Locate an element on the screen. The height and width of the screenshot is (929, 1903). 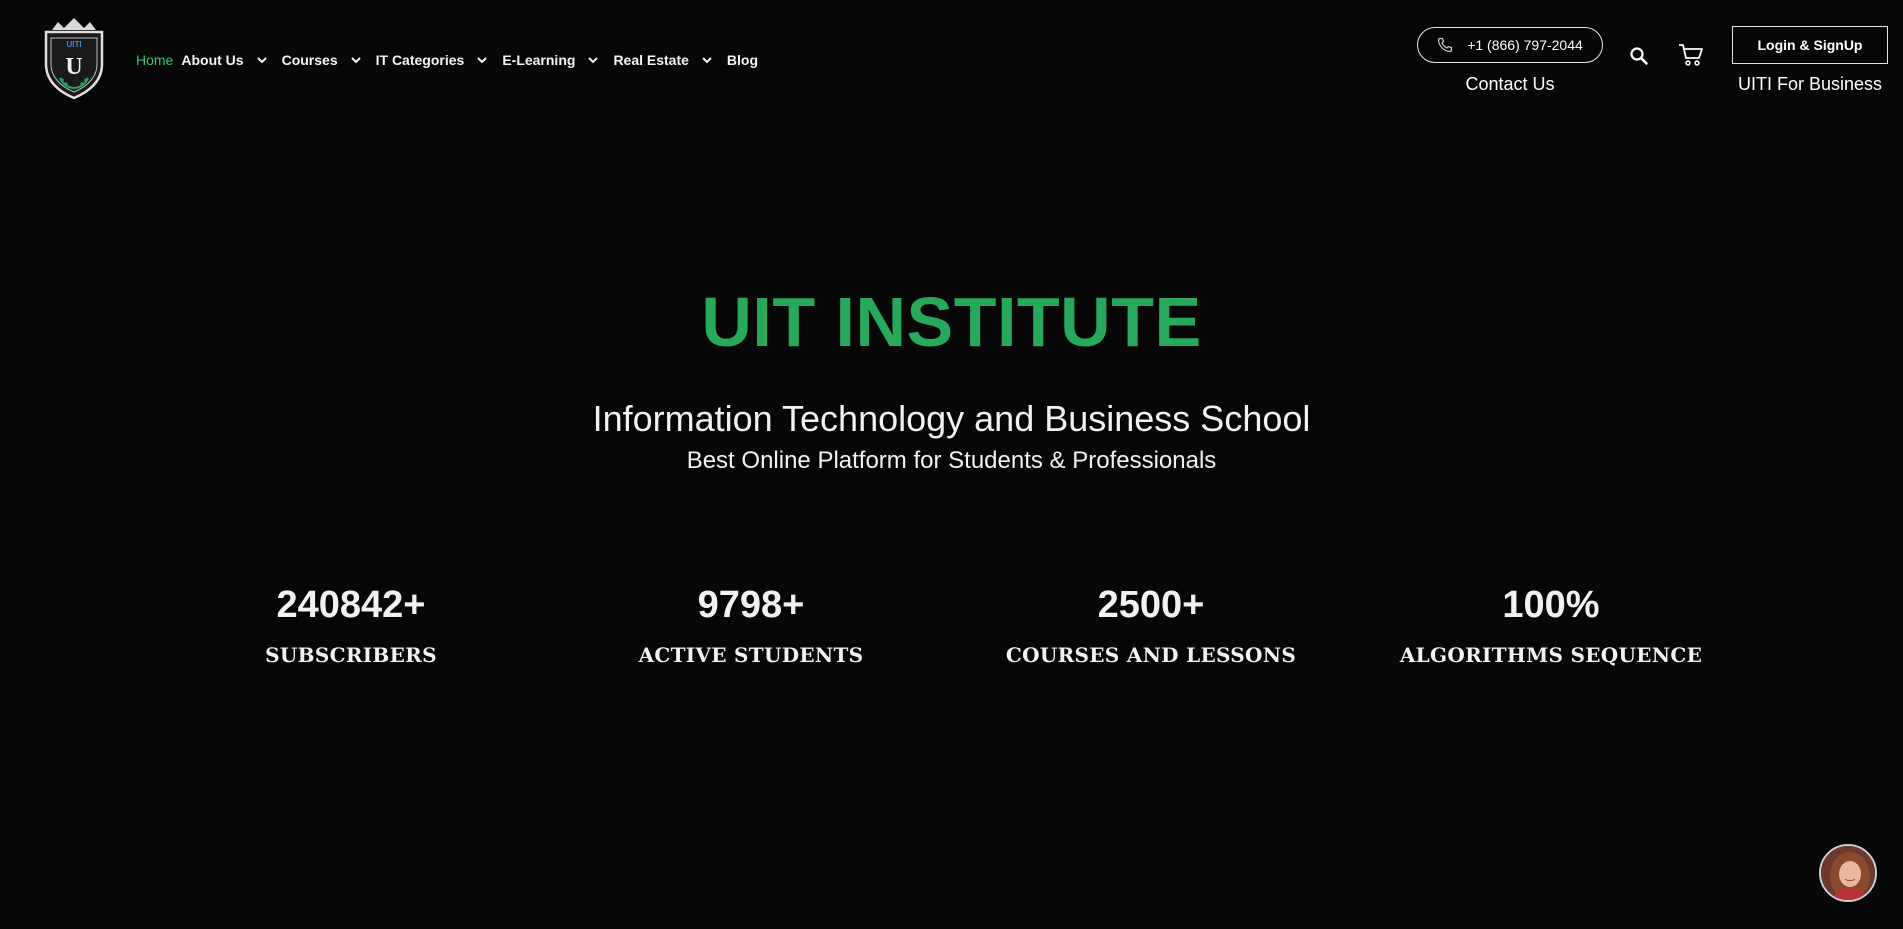
nav-item-label: IT Categories is located at coordinates (420, 60).